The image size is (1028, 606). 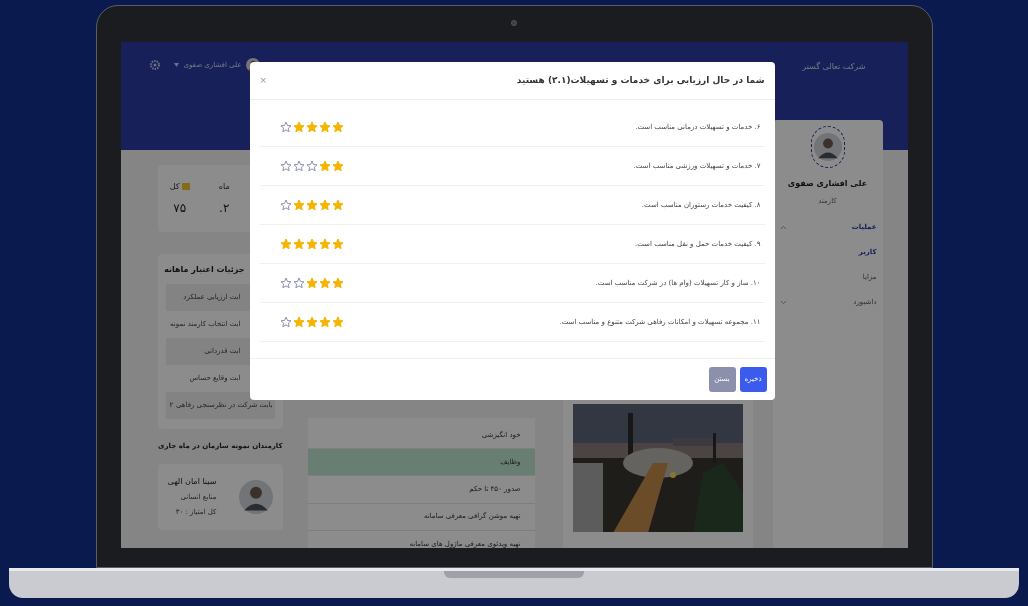 I want to click on stat-label: ماه, so click(x=224, y=186).